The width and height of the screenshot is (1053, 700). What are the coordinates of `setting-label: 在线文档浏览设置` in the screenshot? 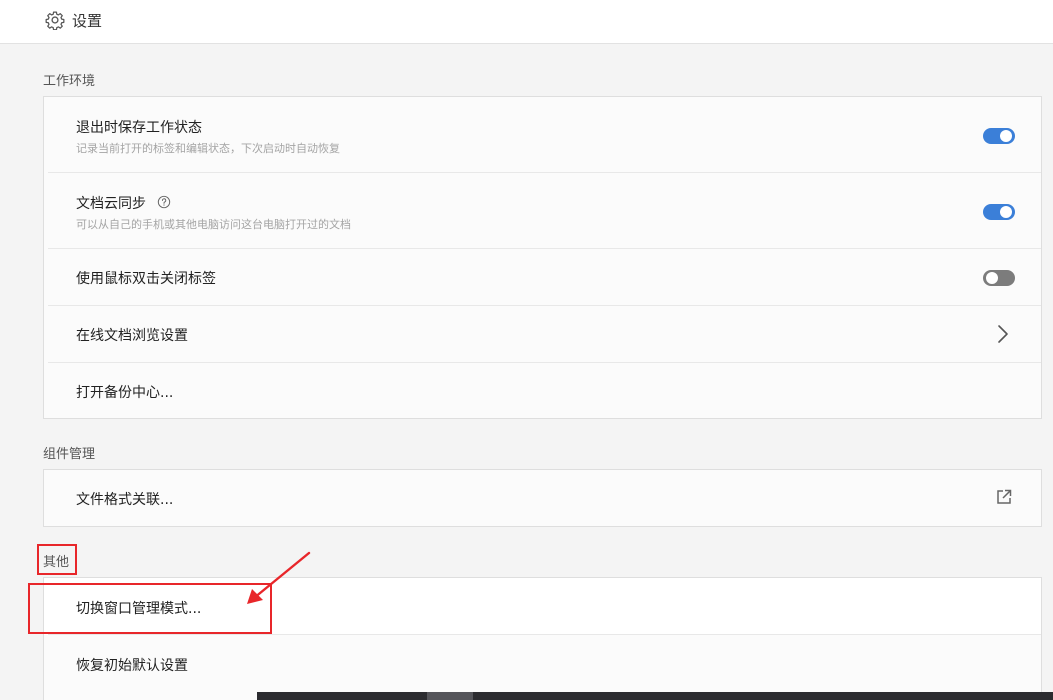 It's located at (132, 336).